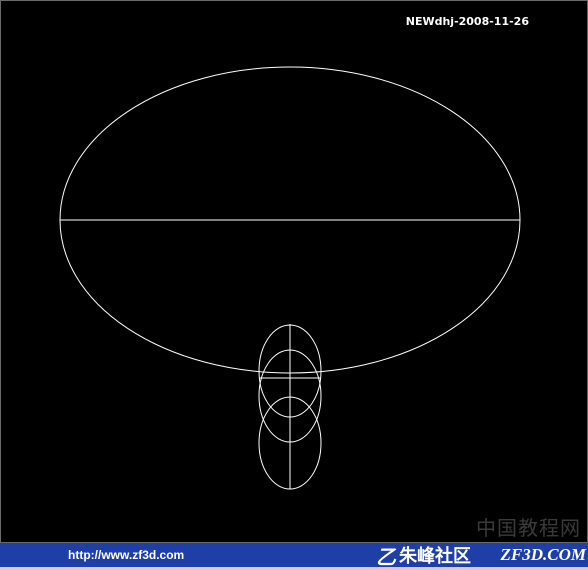  I want to click on community-logo: 乙 朱峰社区, so click(423, 556).